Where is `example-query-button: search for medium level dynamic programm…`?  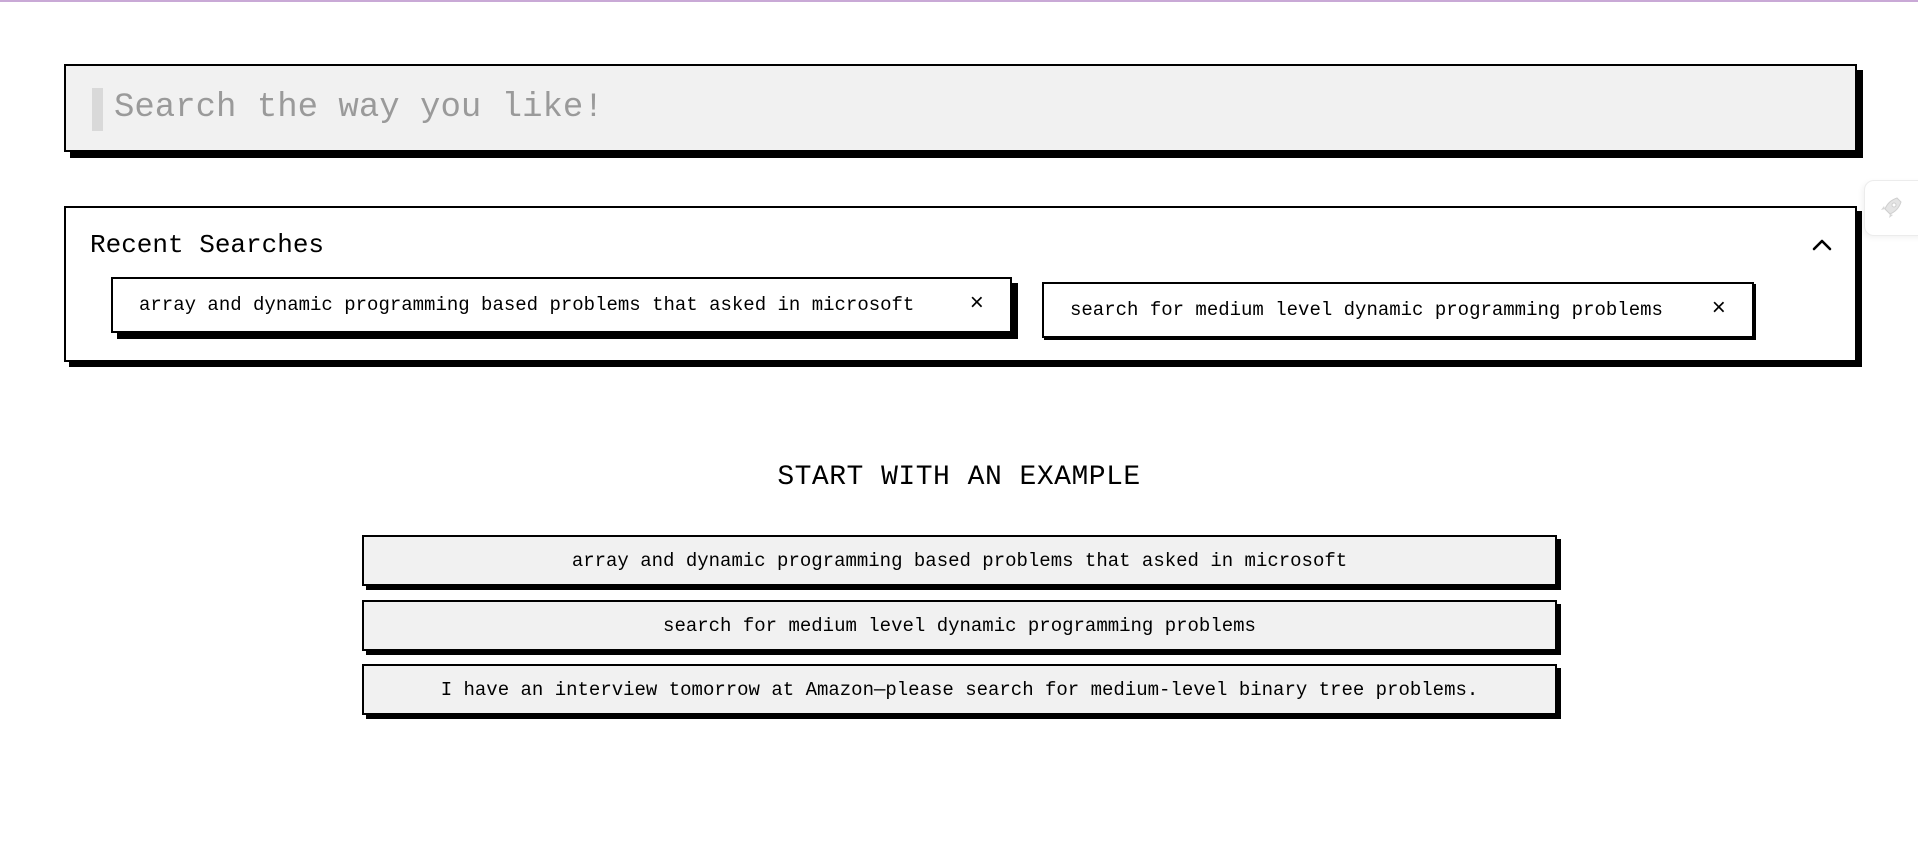
example-query-button: search for medium level dynamic programm… is located at coordinates (959, 625).